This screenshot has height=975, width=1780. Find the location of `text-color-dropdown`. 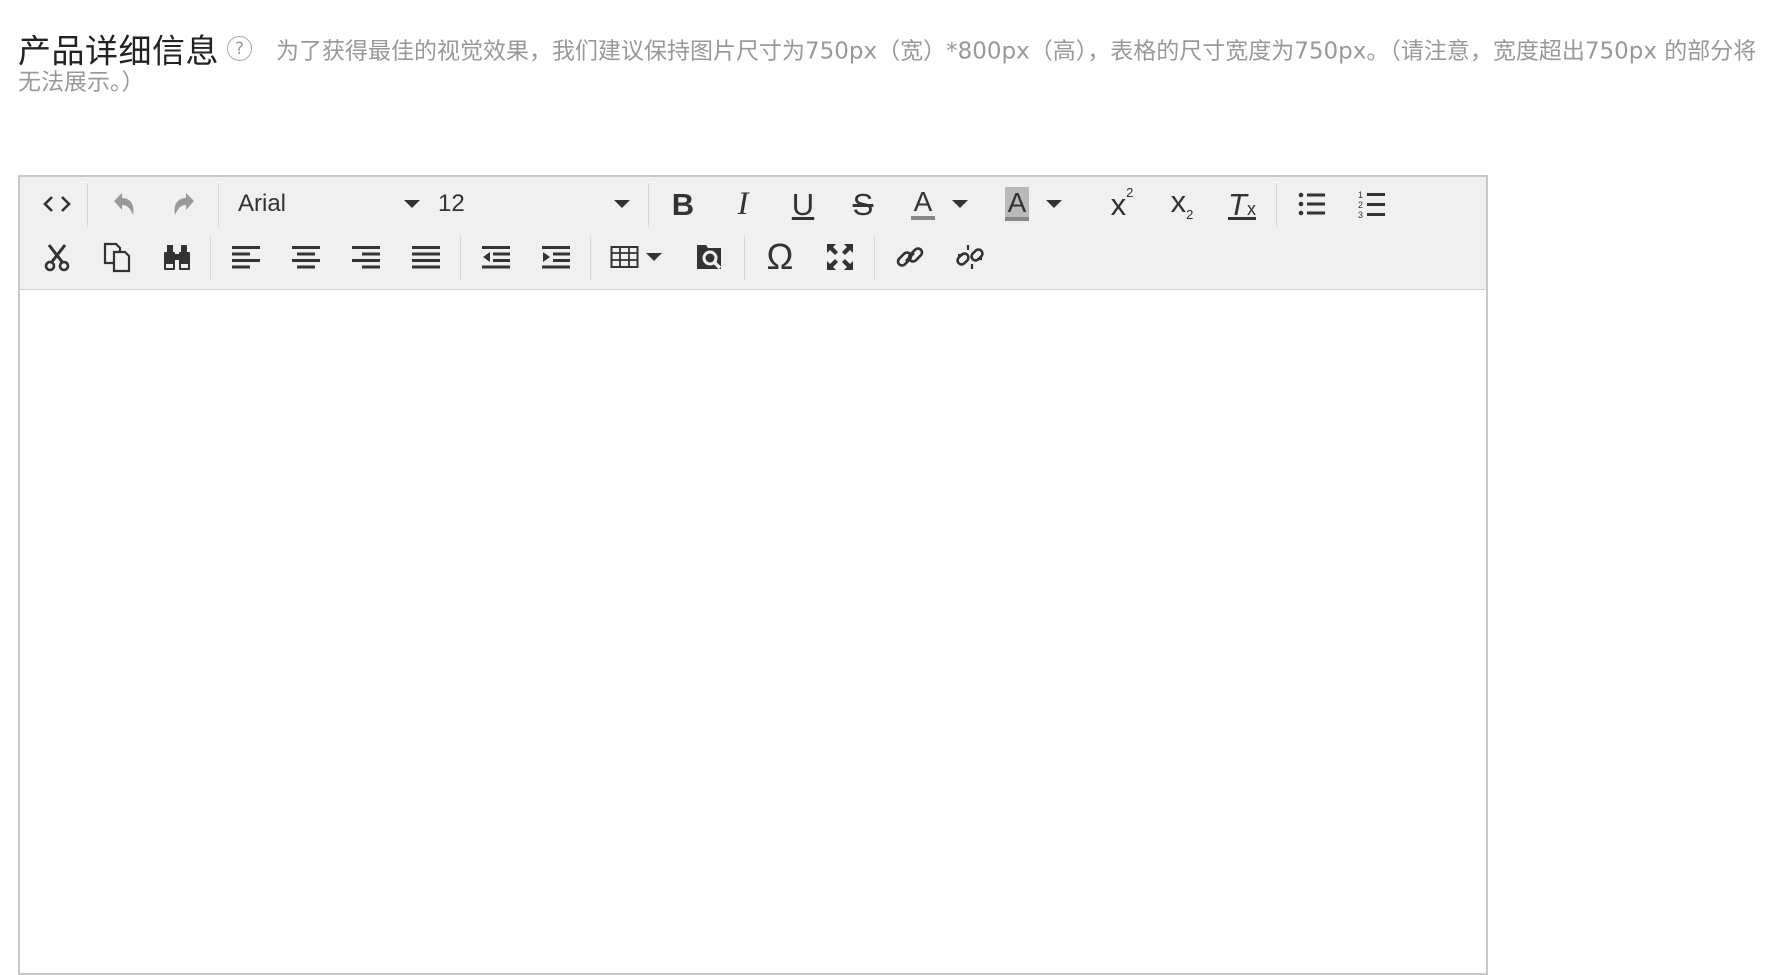

text-color-dropdown is located at coordinates (960, 204).